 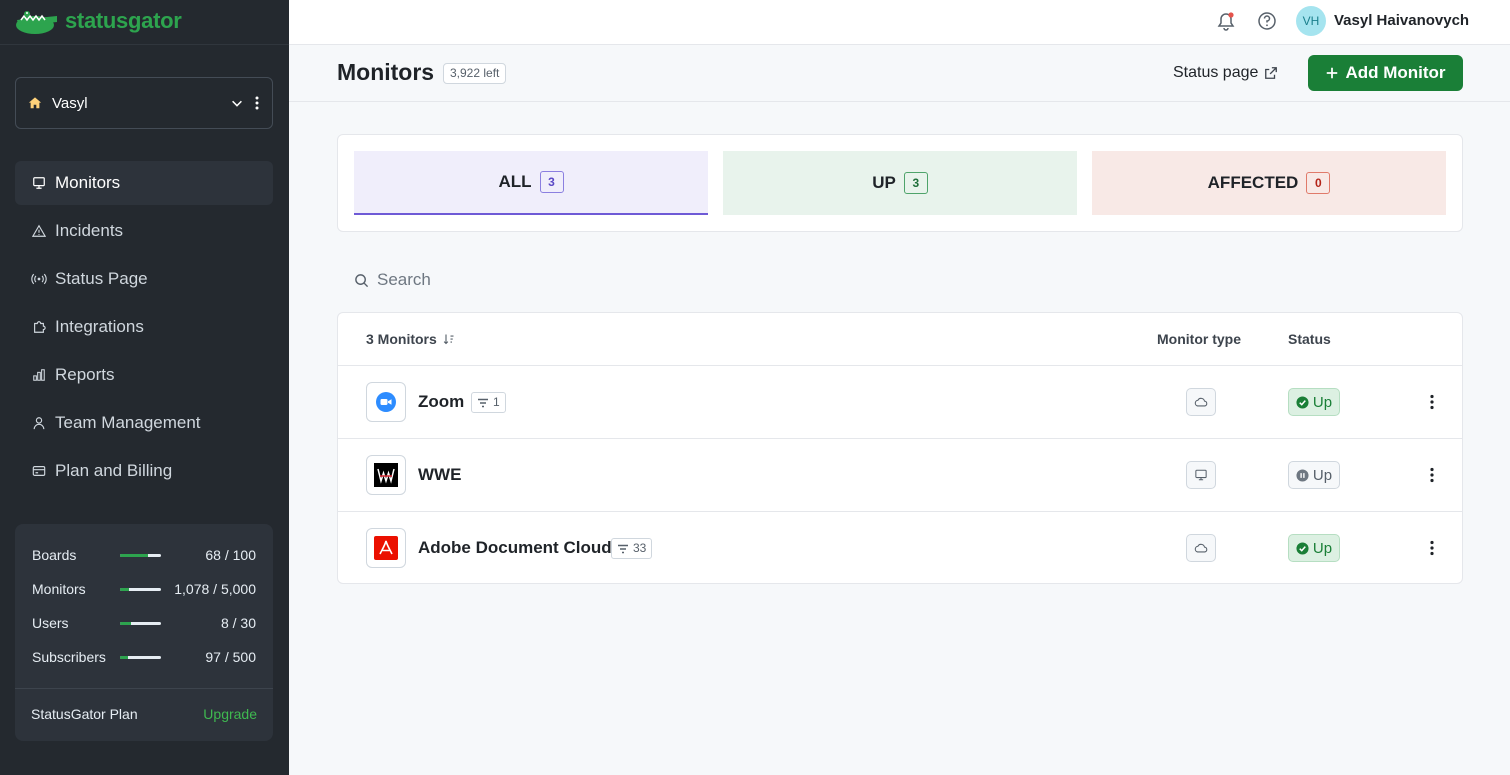 What do you see at coordinates (1318, 183) in the screenshot?
I see `filter-count: 0` at bounding box center [1318, 183].